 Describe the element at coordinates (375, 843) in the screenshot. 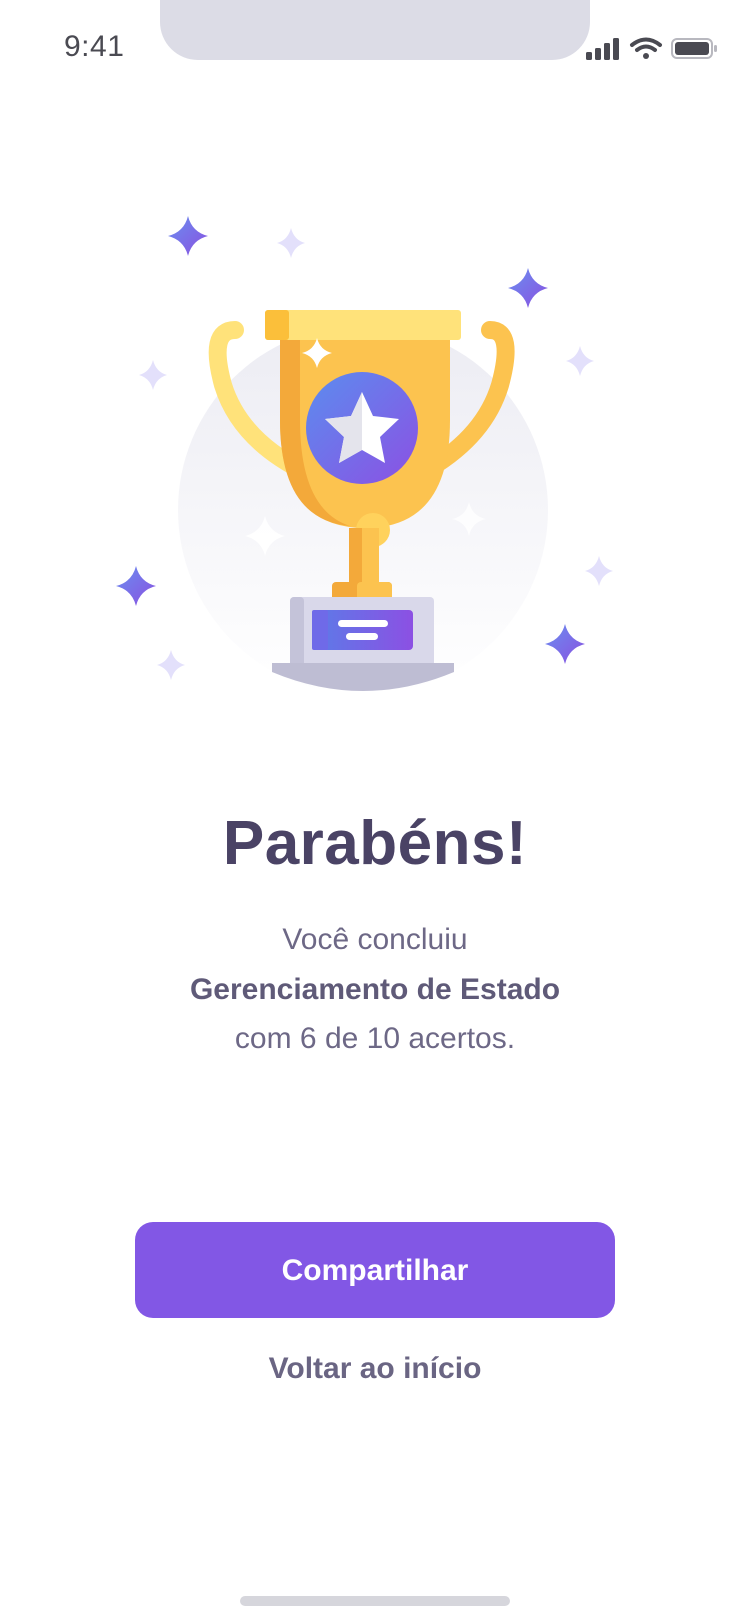

I see `page-title: Parabéns!` at that location.